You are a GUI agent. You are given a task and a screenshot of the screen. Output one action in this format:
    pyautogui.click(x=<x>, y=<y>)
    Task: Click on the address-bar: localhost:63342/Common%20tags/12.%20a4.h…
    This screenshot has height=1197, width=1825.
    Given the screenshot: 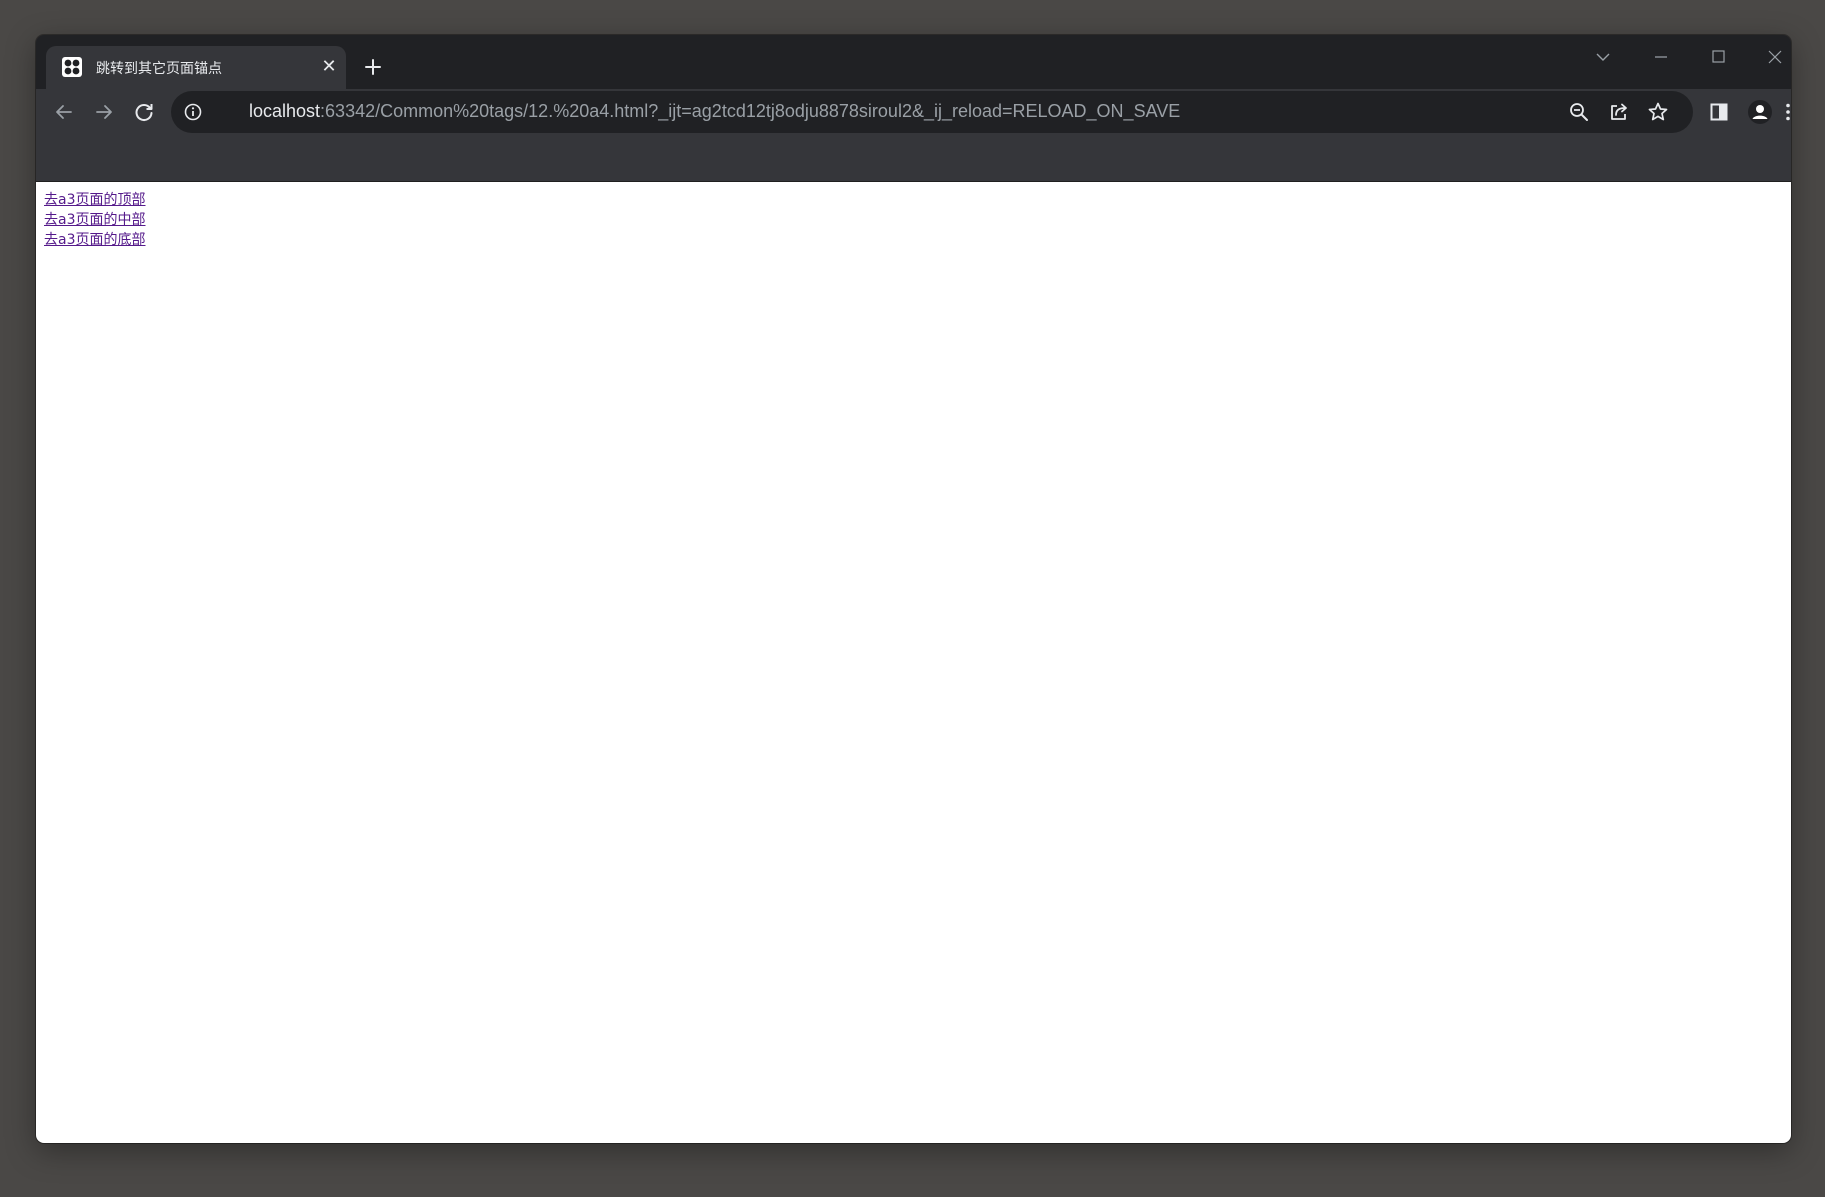 What is the action you would take?
    pyautogui.click(x=932, y=112)
    